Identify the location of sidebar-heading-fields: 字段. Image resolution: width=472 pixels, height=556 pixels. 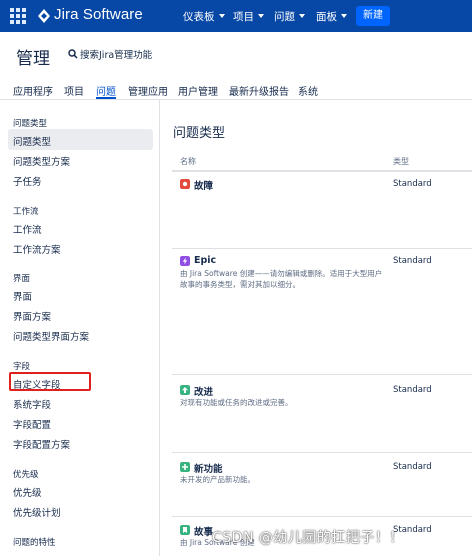
(22, 367).